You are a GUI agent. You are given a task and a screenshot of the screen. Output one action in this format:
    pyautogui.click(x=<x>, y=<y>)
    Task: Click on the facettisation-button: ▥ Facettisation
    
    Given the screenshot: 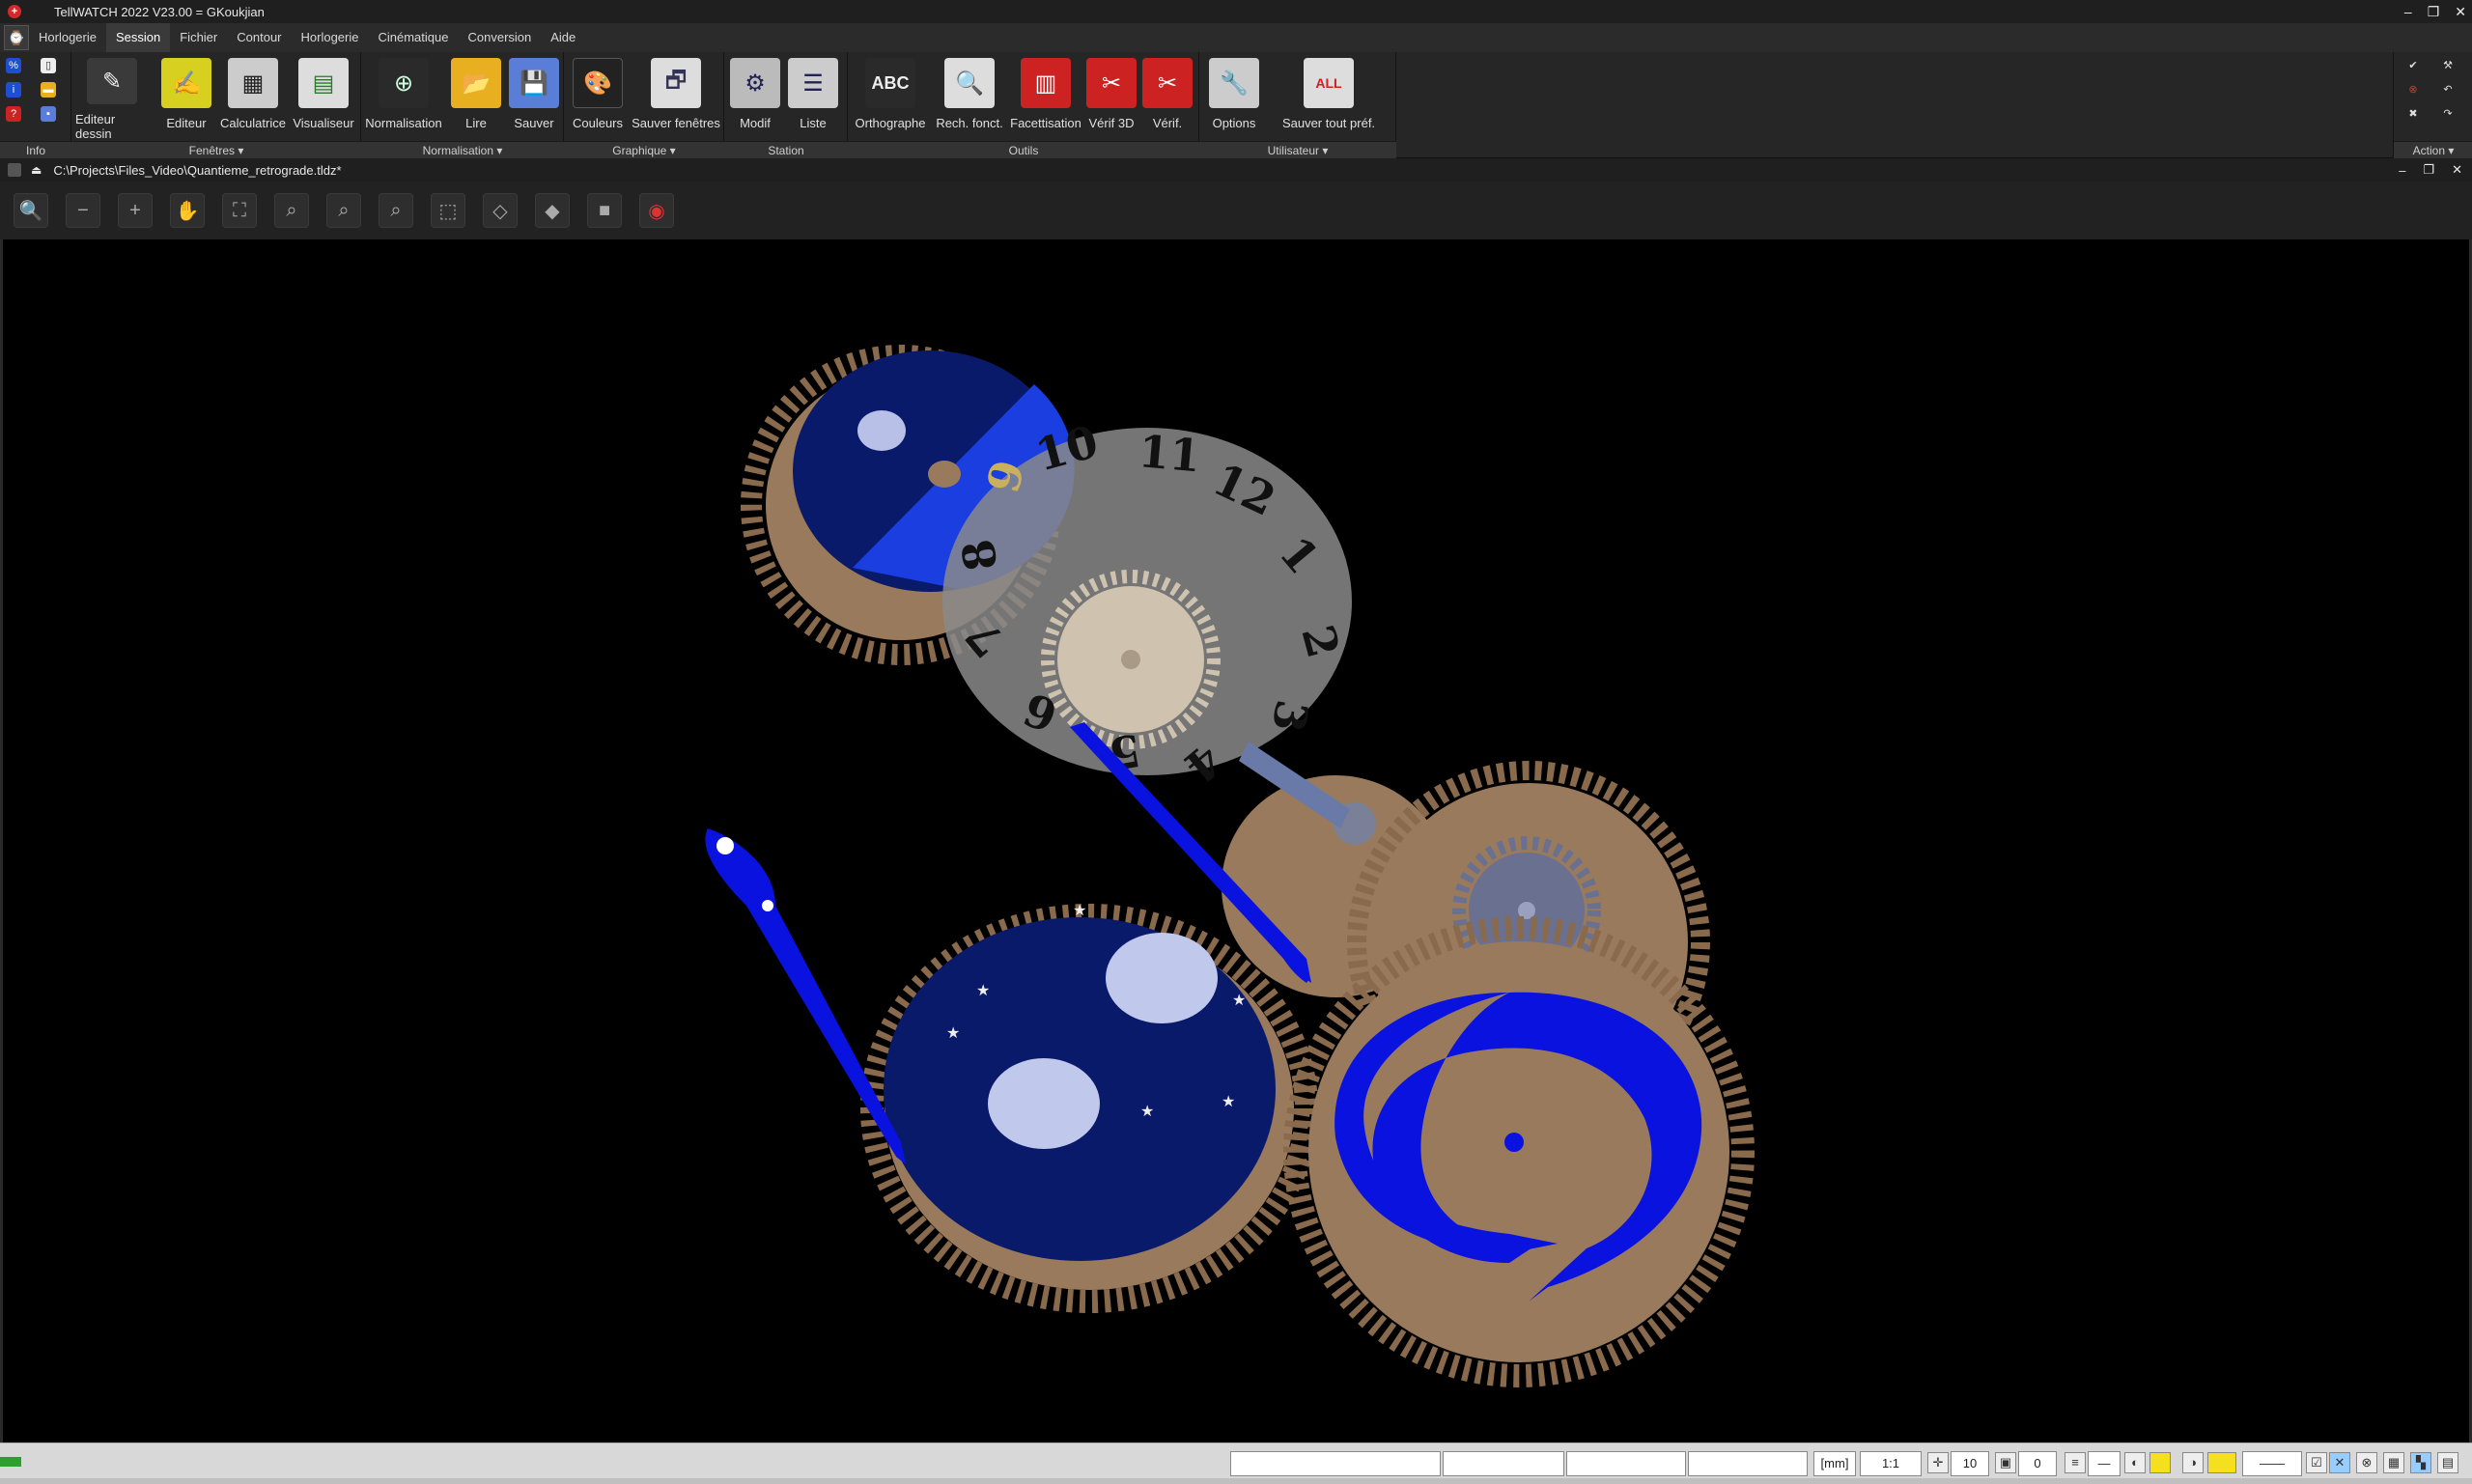 What is the action you would take?
    pyautogui.click(x=1045, y=100)
    